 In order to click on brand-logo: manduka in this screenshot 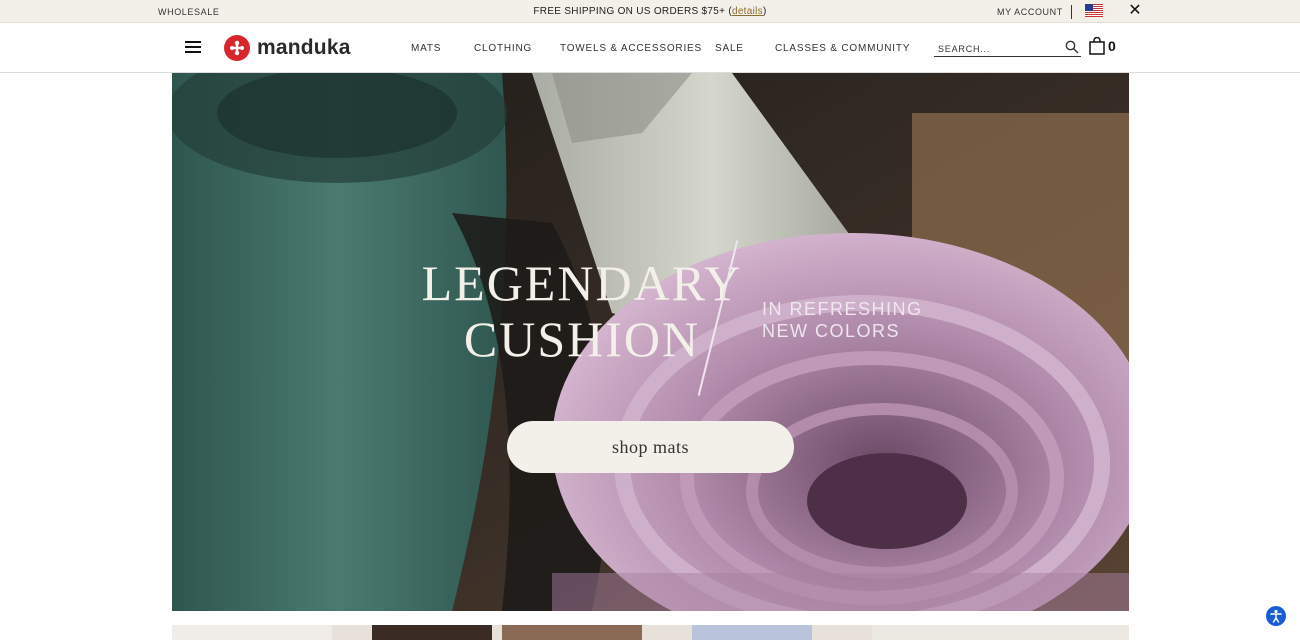, I will do `click(287, 48)`.